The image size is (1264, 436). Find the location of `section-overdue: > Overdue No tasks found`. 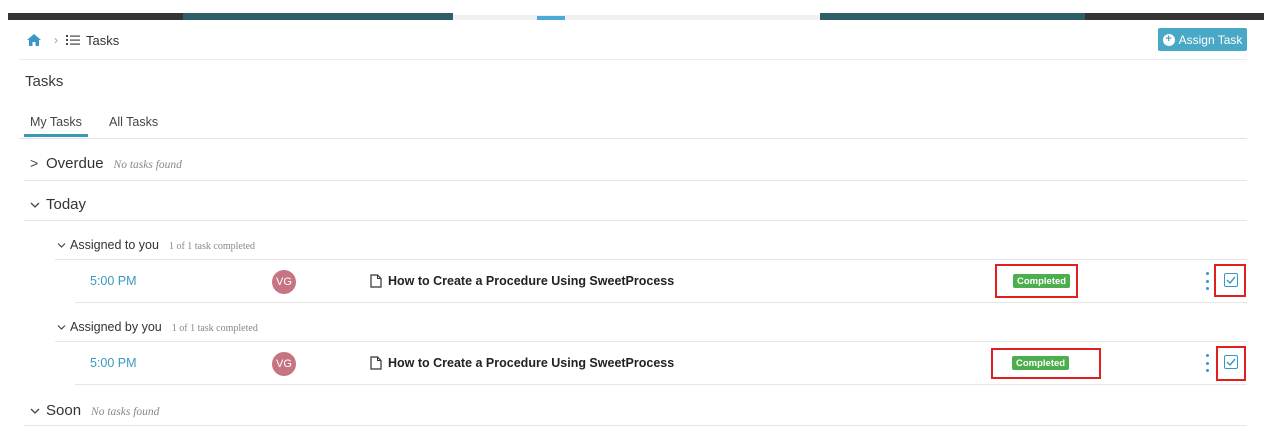

section-overdue: > Overdue No tasks found is located at coordinates (106, 163).